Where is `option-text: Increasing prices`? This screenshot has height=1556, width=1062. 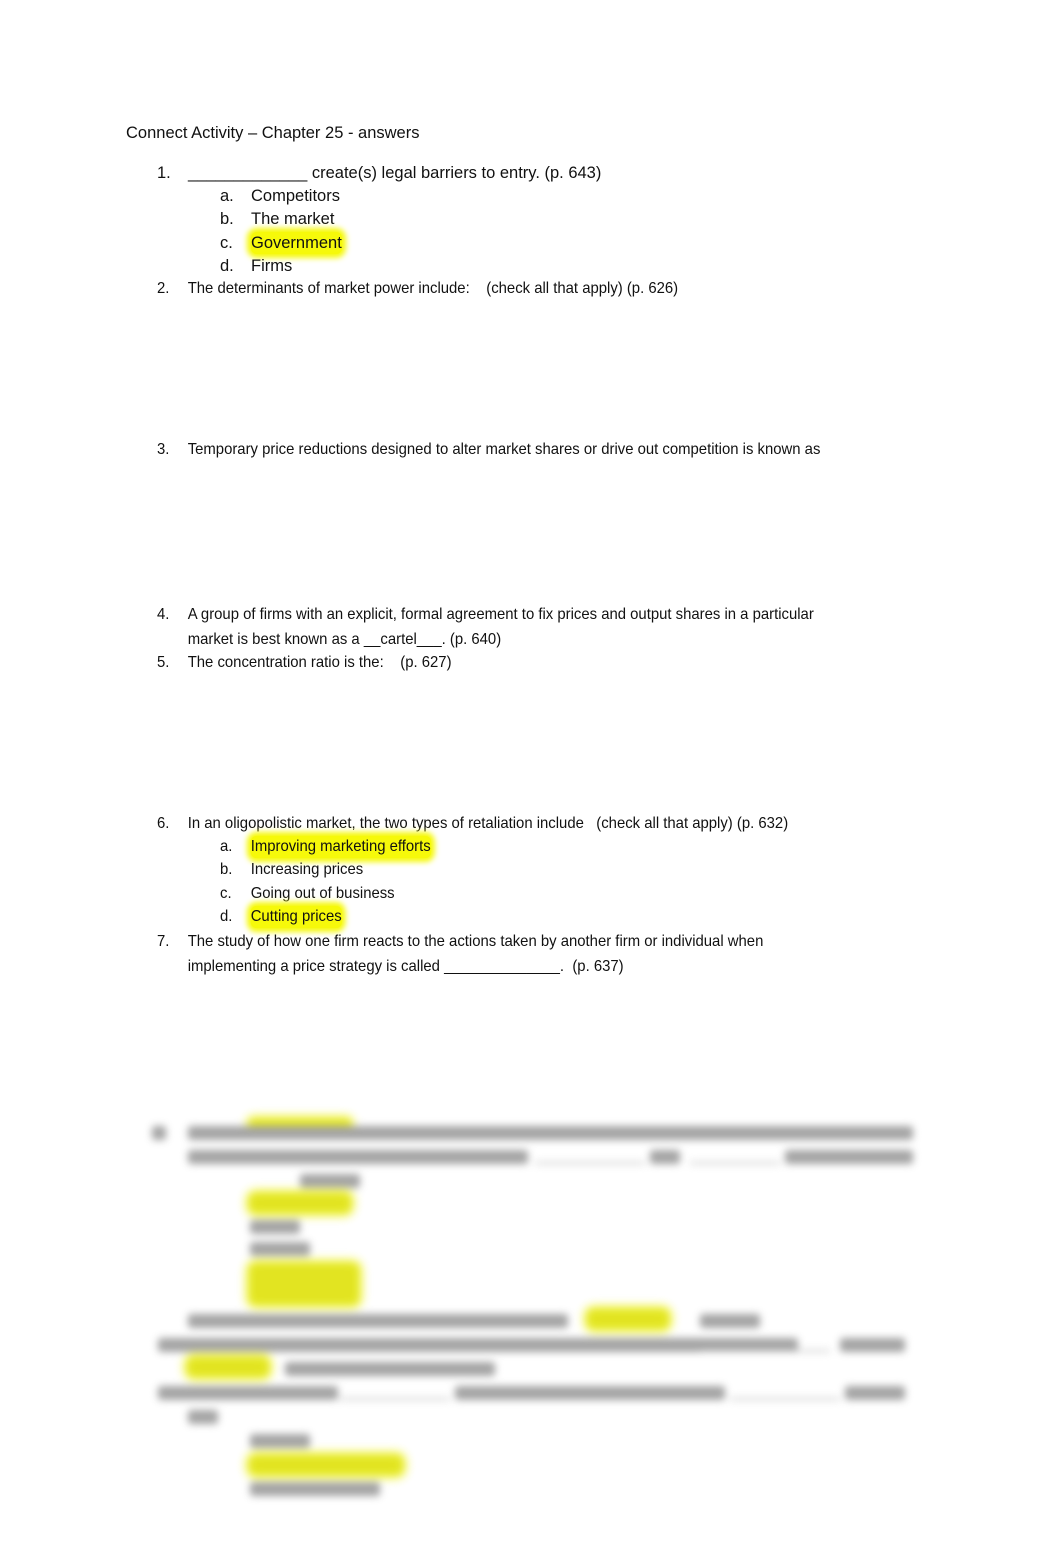
option-text: Increasing prices is located at coordinates (307, 869).